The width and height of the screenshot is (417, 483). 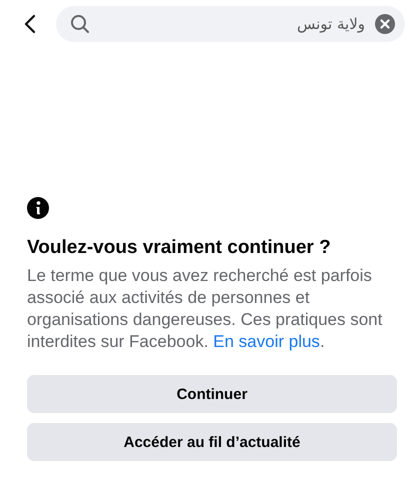 I want to click on period-text: ., so click(x=322, y=341).